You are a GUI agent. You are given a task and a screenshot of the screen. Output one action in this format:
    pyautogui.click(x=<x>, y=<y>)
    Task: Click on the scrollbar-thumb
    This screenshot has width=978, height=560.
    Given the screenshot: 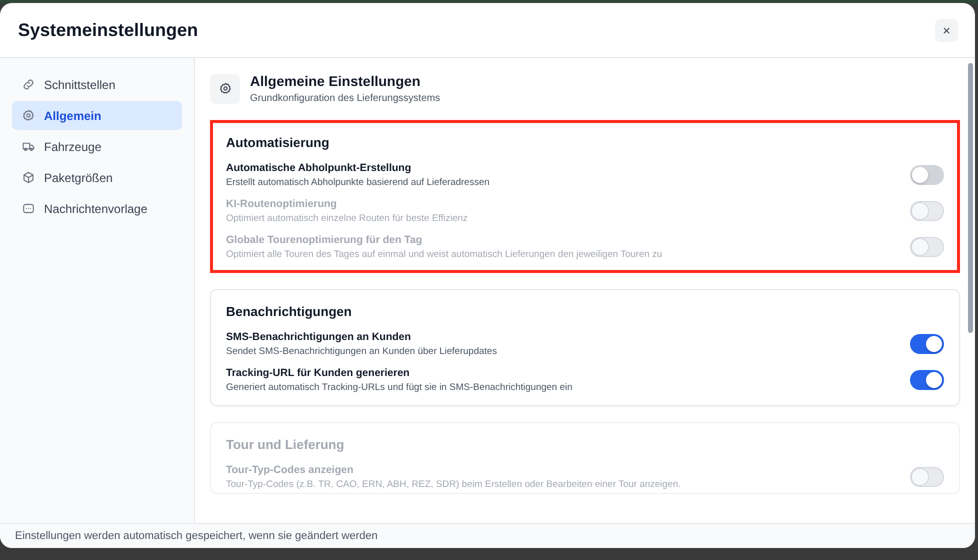 What is the action you would take?
    pyautogui.click(x=970, y=198)
    